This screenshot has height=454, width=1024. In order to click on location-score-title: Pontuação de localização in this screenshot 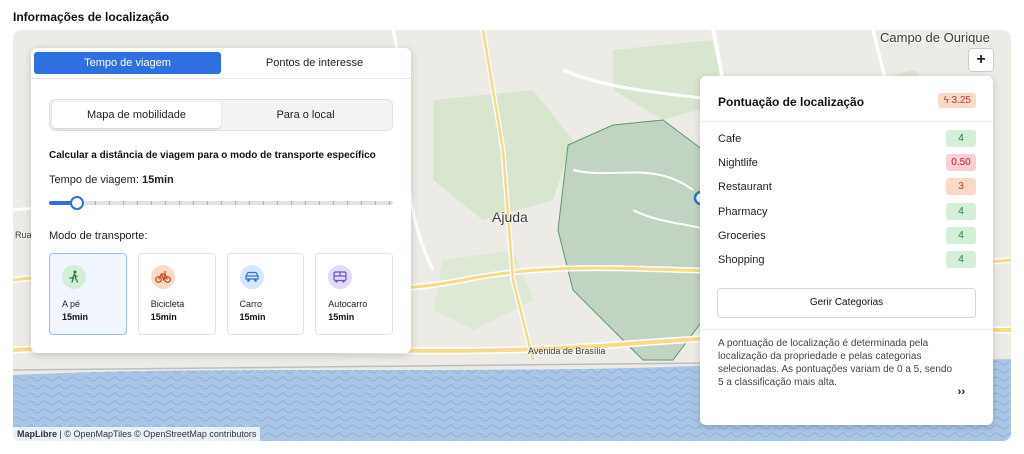, I will do `click(791, 102)`.